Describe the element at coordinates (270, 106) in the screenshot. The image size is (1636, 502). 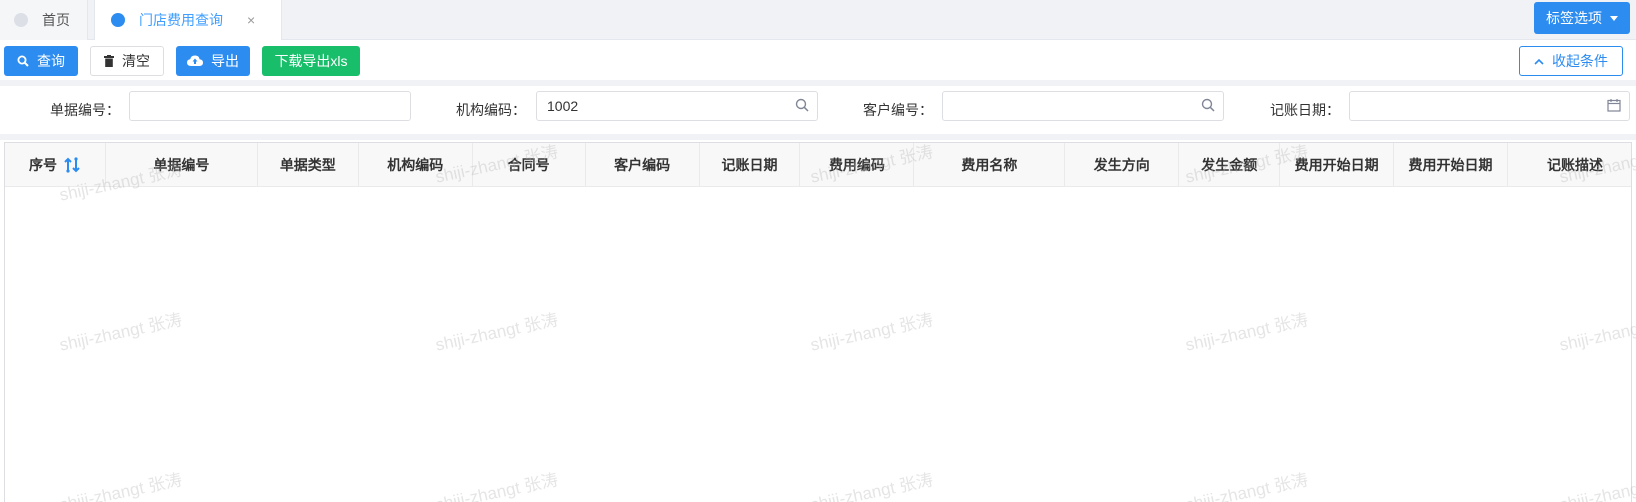
I see `doc-no-input` at that location.